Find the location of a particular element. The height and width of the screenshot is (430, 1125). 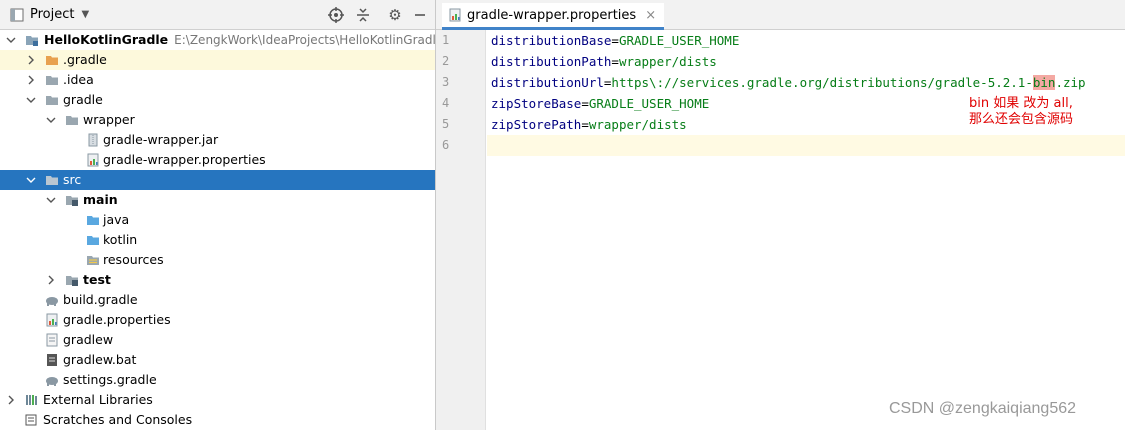

tree-item-label: gradle-wrapper.jar is located at coordinates (161, 139).